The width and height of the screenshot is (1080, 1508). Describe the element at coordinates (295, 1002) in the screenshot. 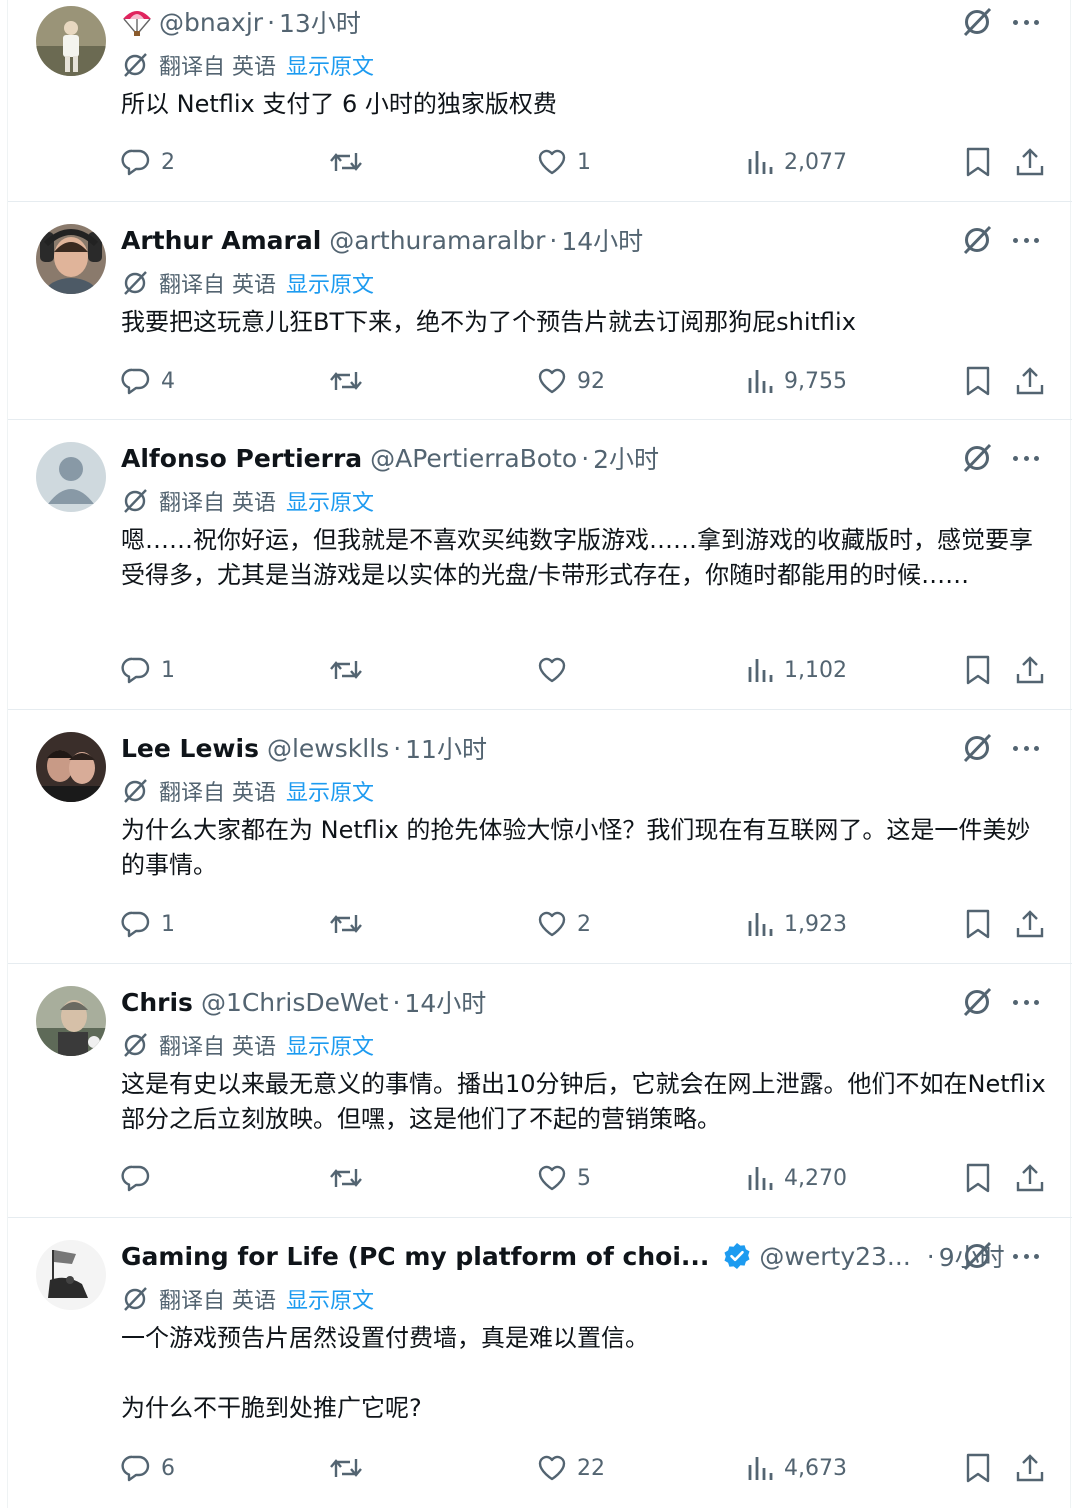

I see `user-handle: @1ChrisDeWet` at that location.